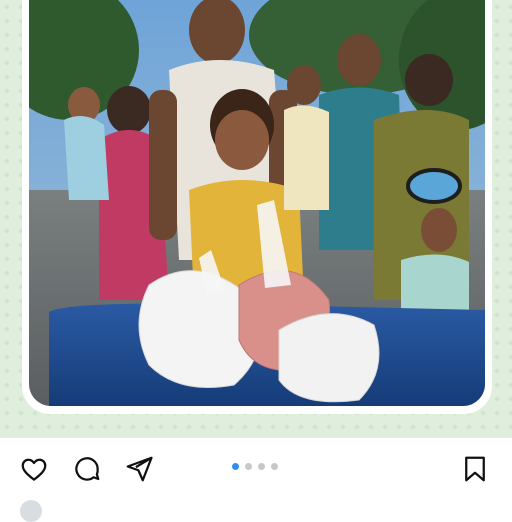 The height and width of the screenshot is (522, 512). I want to click on comment-button, so click(87, 469).